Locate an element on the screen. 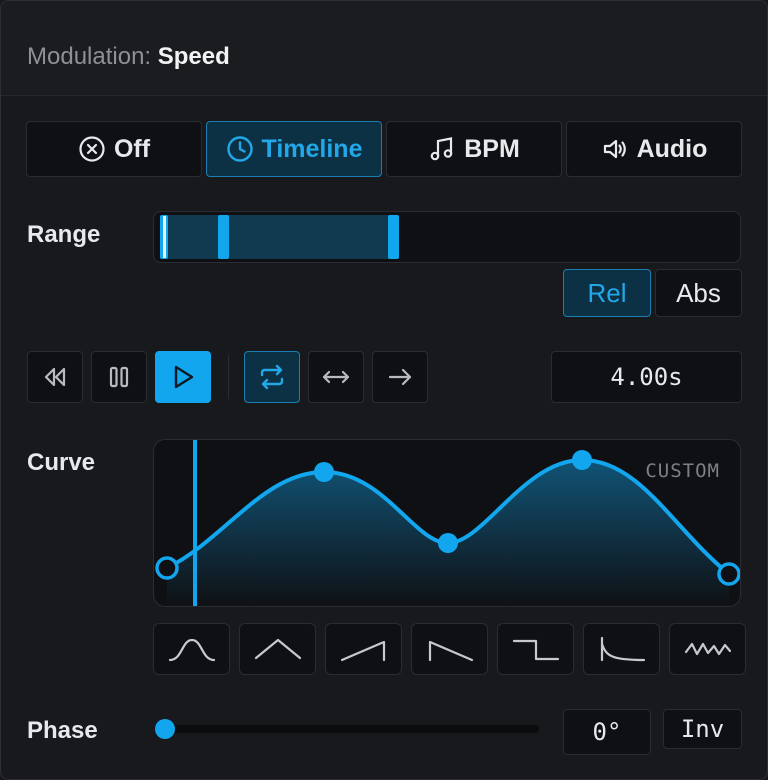 The image size is (768, 780). bell-curve-icon is located at coordinates (191, 650).